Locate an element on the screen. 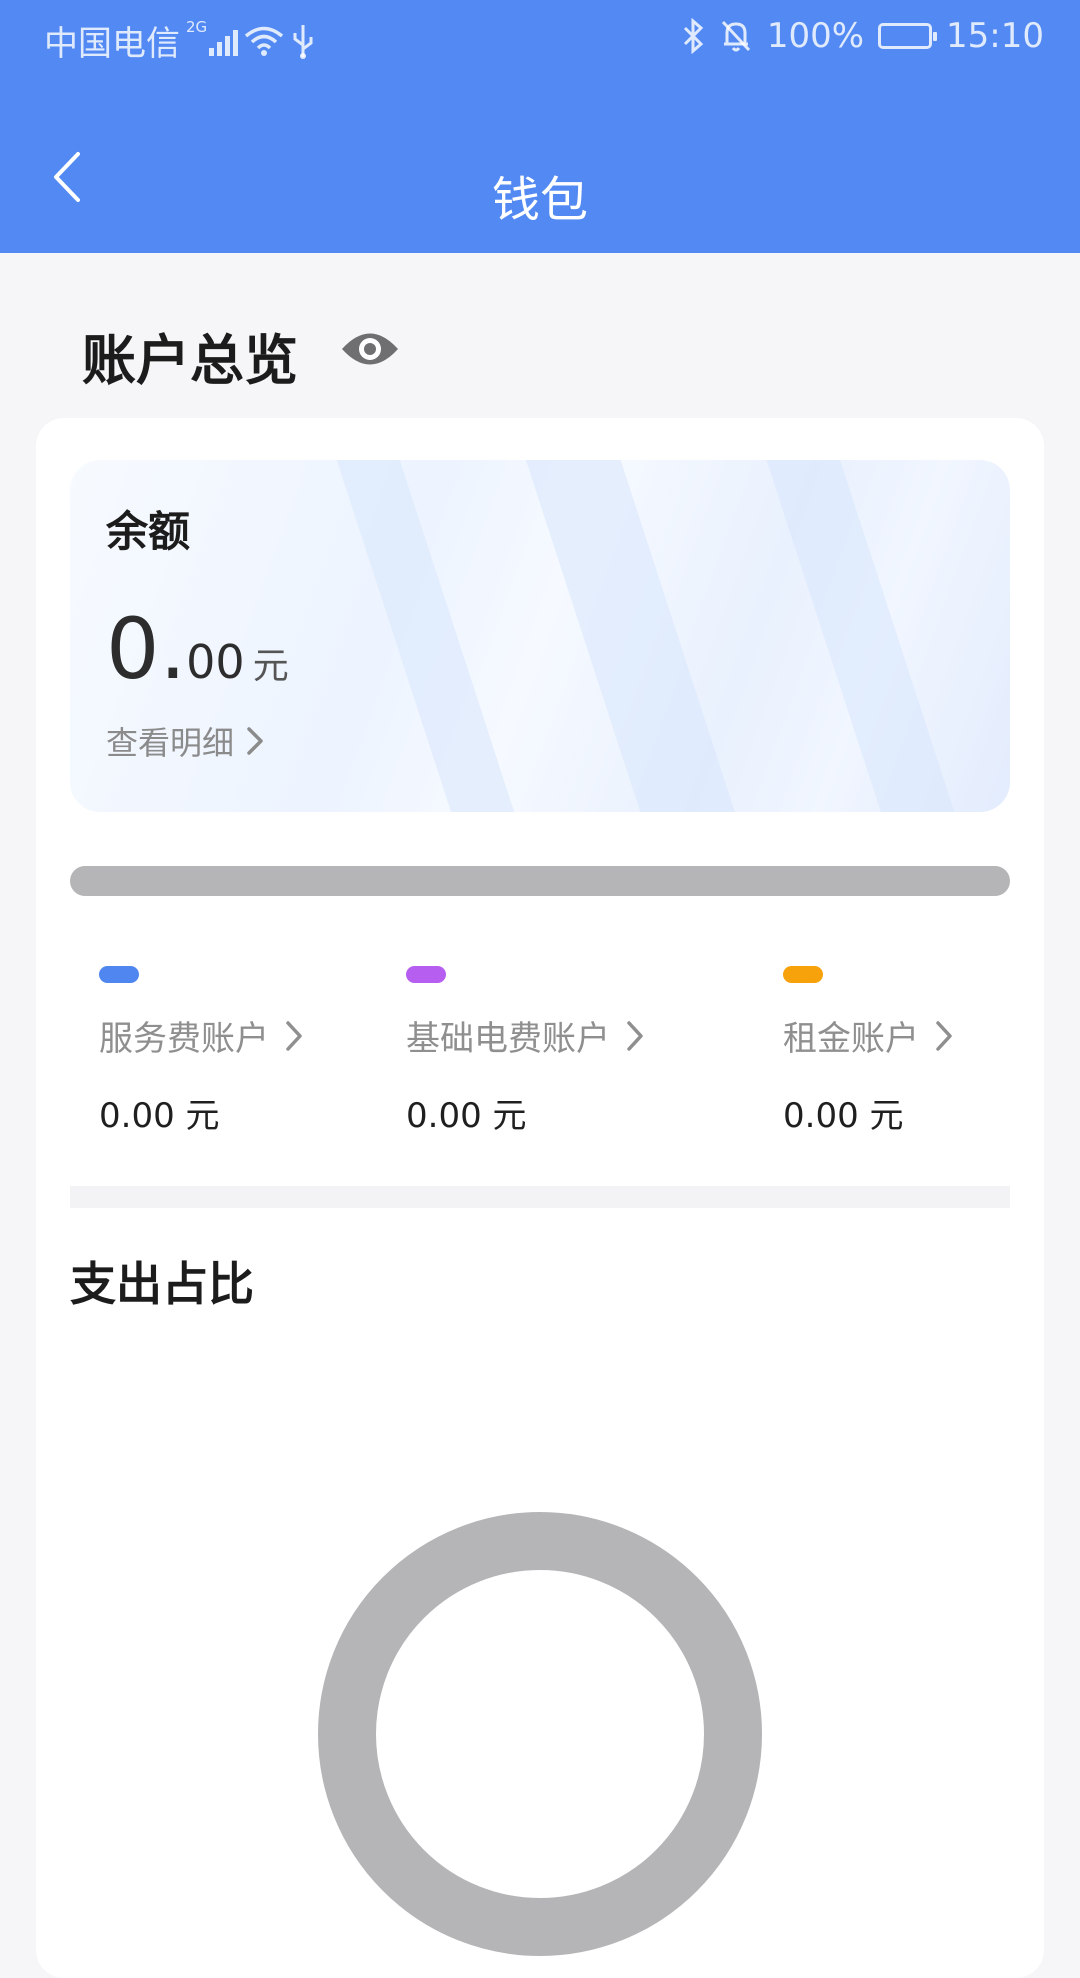 This screenshot has height=1978, width=1080. page-title: 钱包 is located at coordinates (539, 200).